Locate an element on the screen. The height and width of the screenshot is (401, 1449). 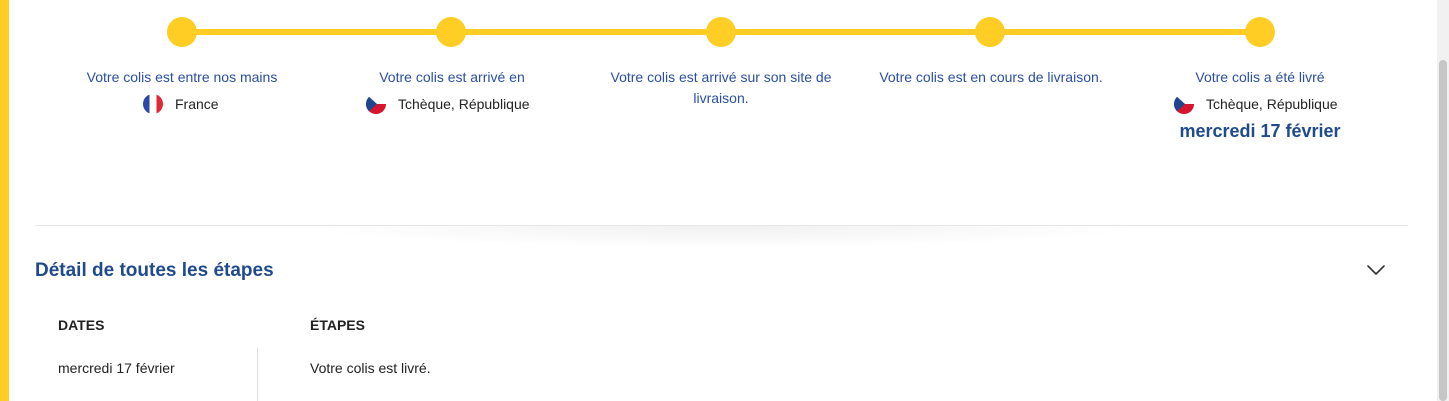
row-date: mercredi 17 février is located at coordinates (116, 368).